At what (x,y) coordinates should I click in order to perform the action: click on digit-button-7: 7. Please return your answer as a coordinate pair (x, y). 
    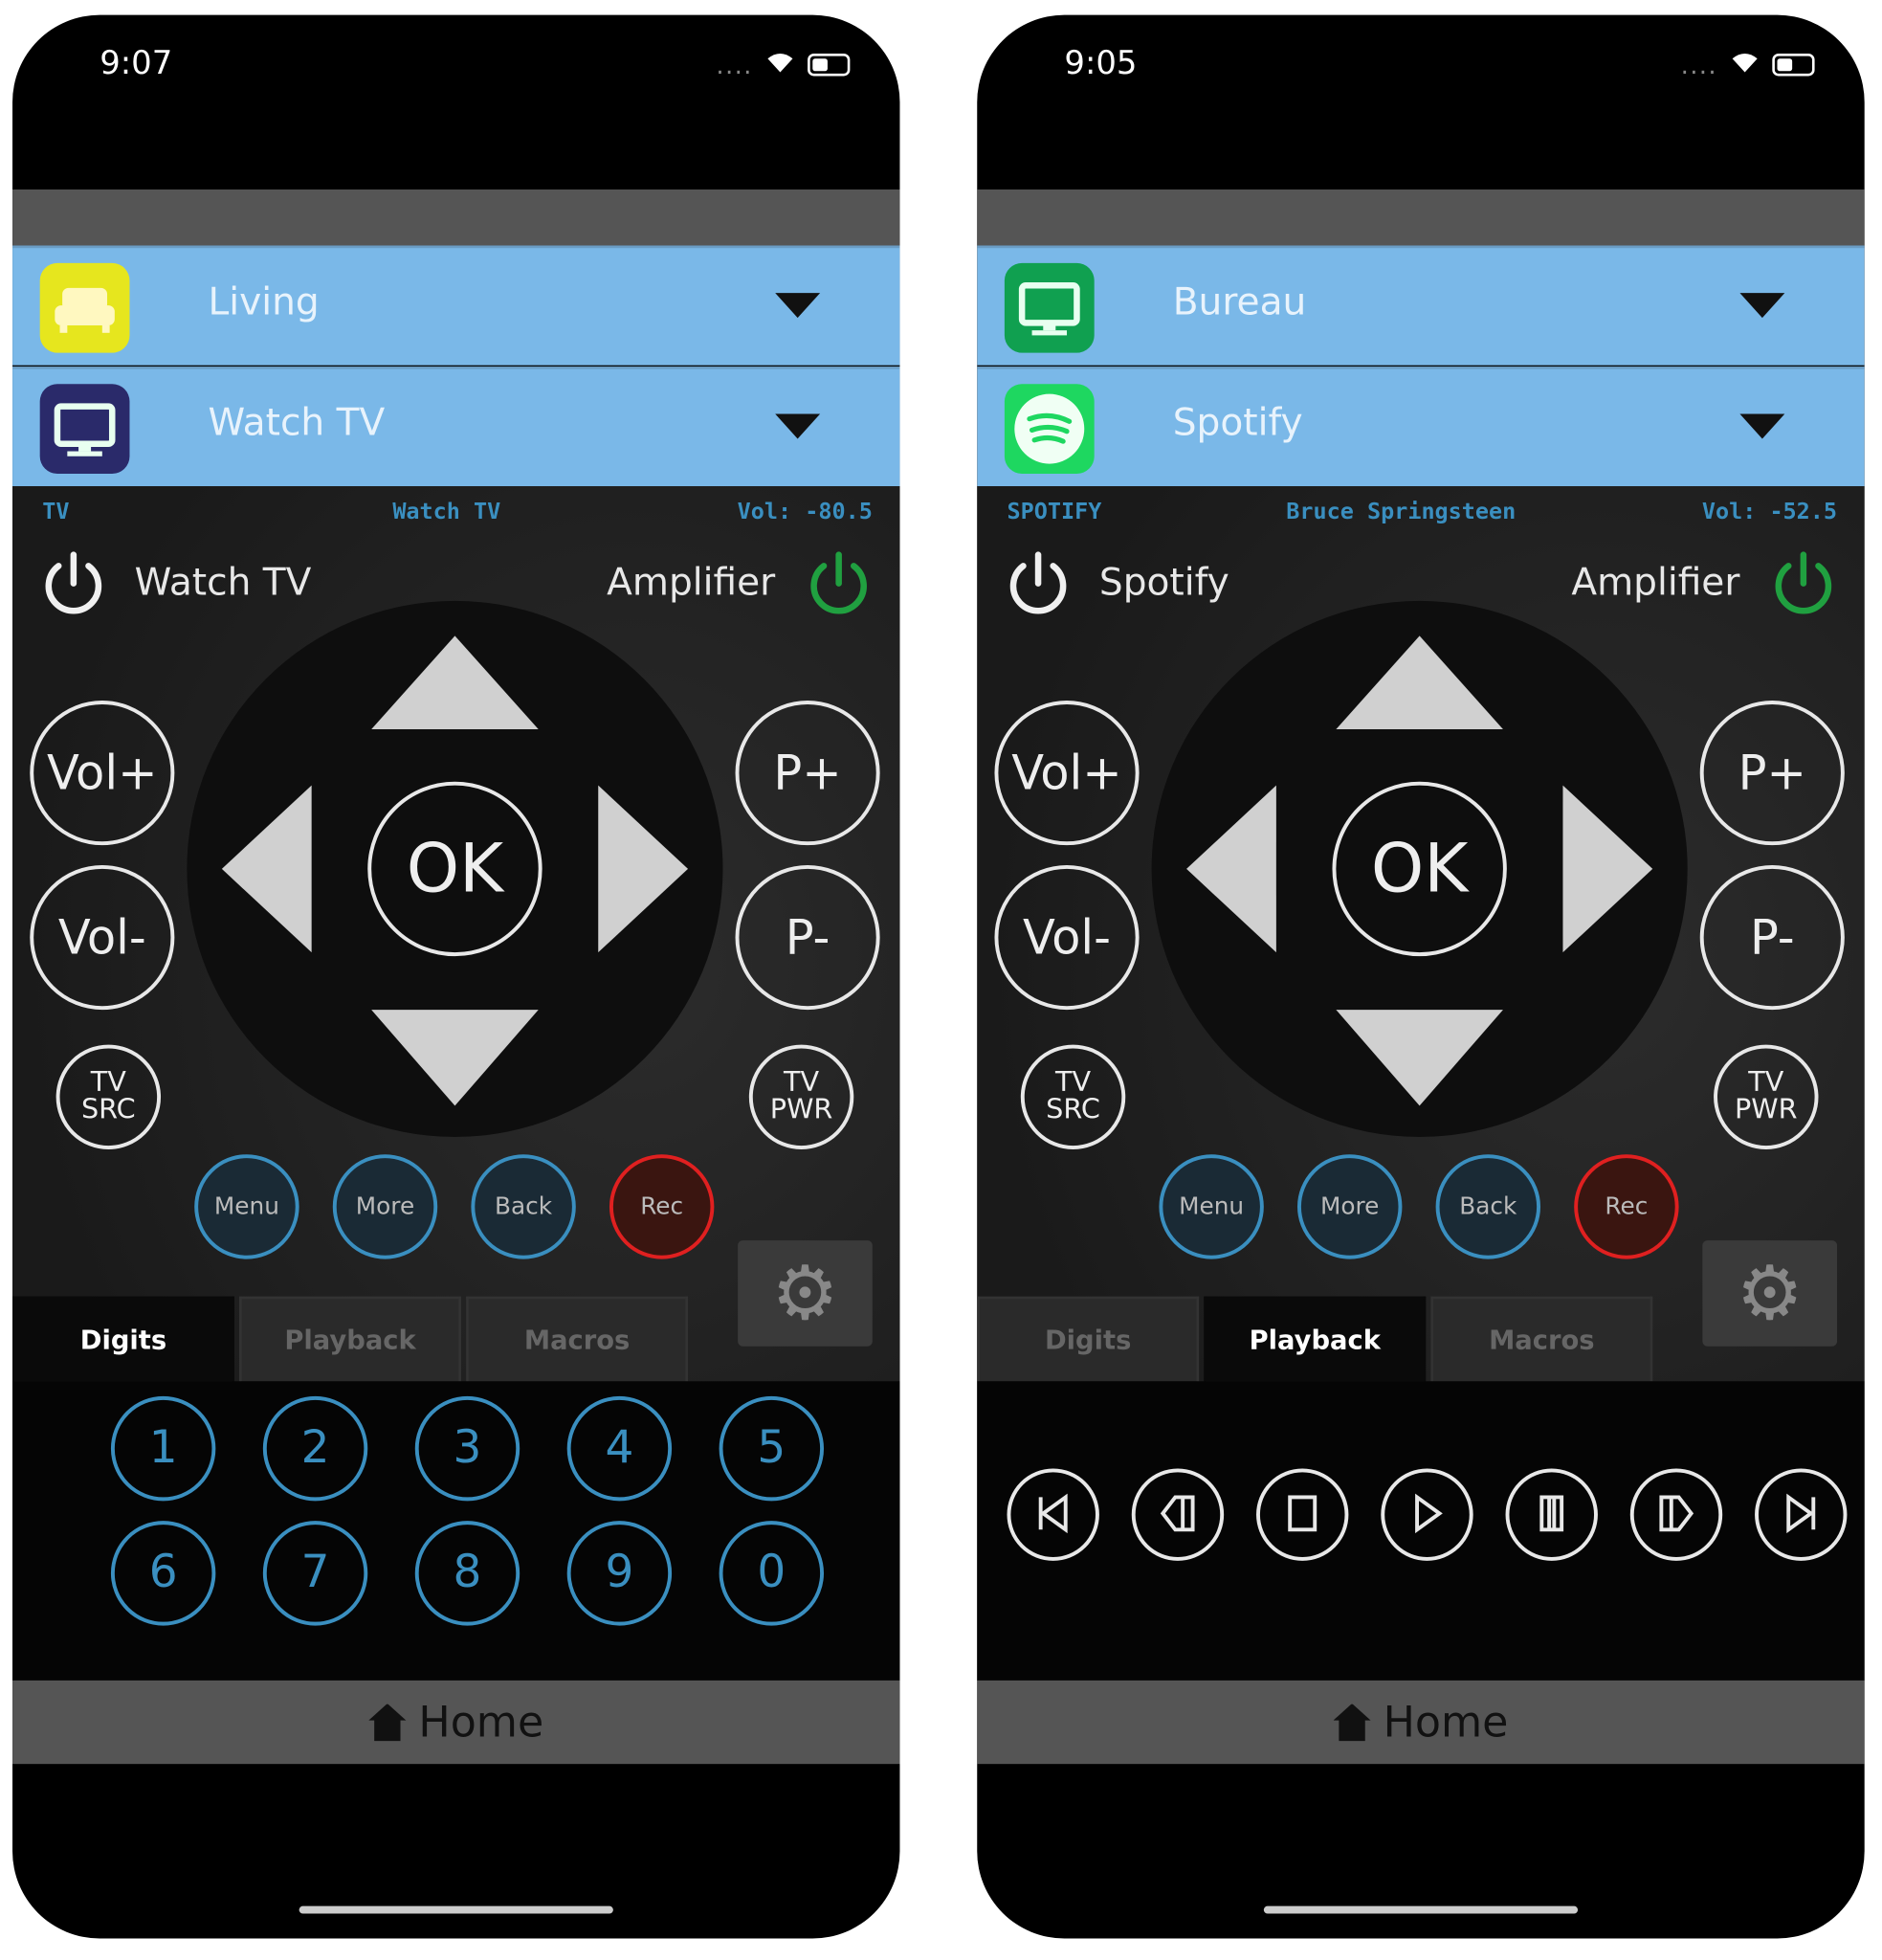
    Looking at the image, I should click on (315, 1573).